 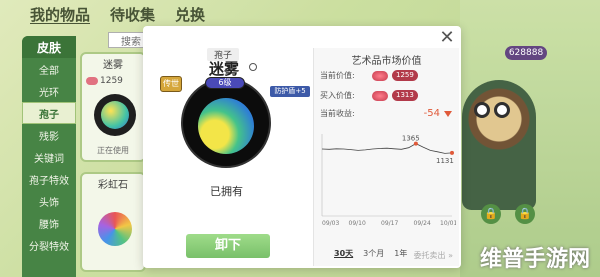 I want to click on item-card: 彩虹石, so click(x=113, y=222).